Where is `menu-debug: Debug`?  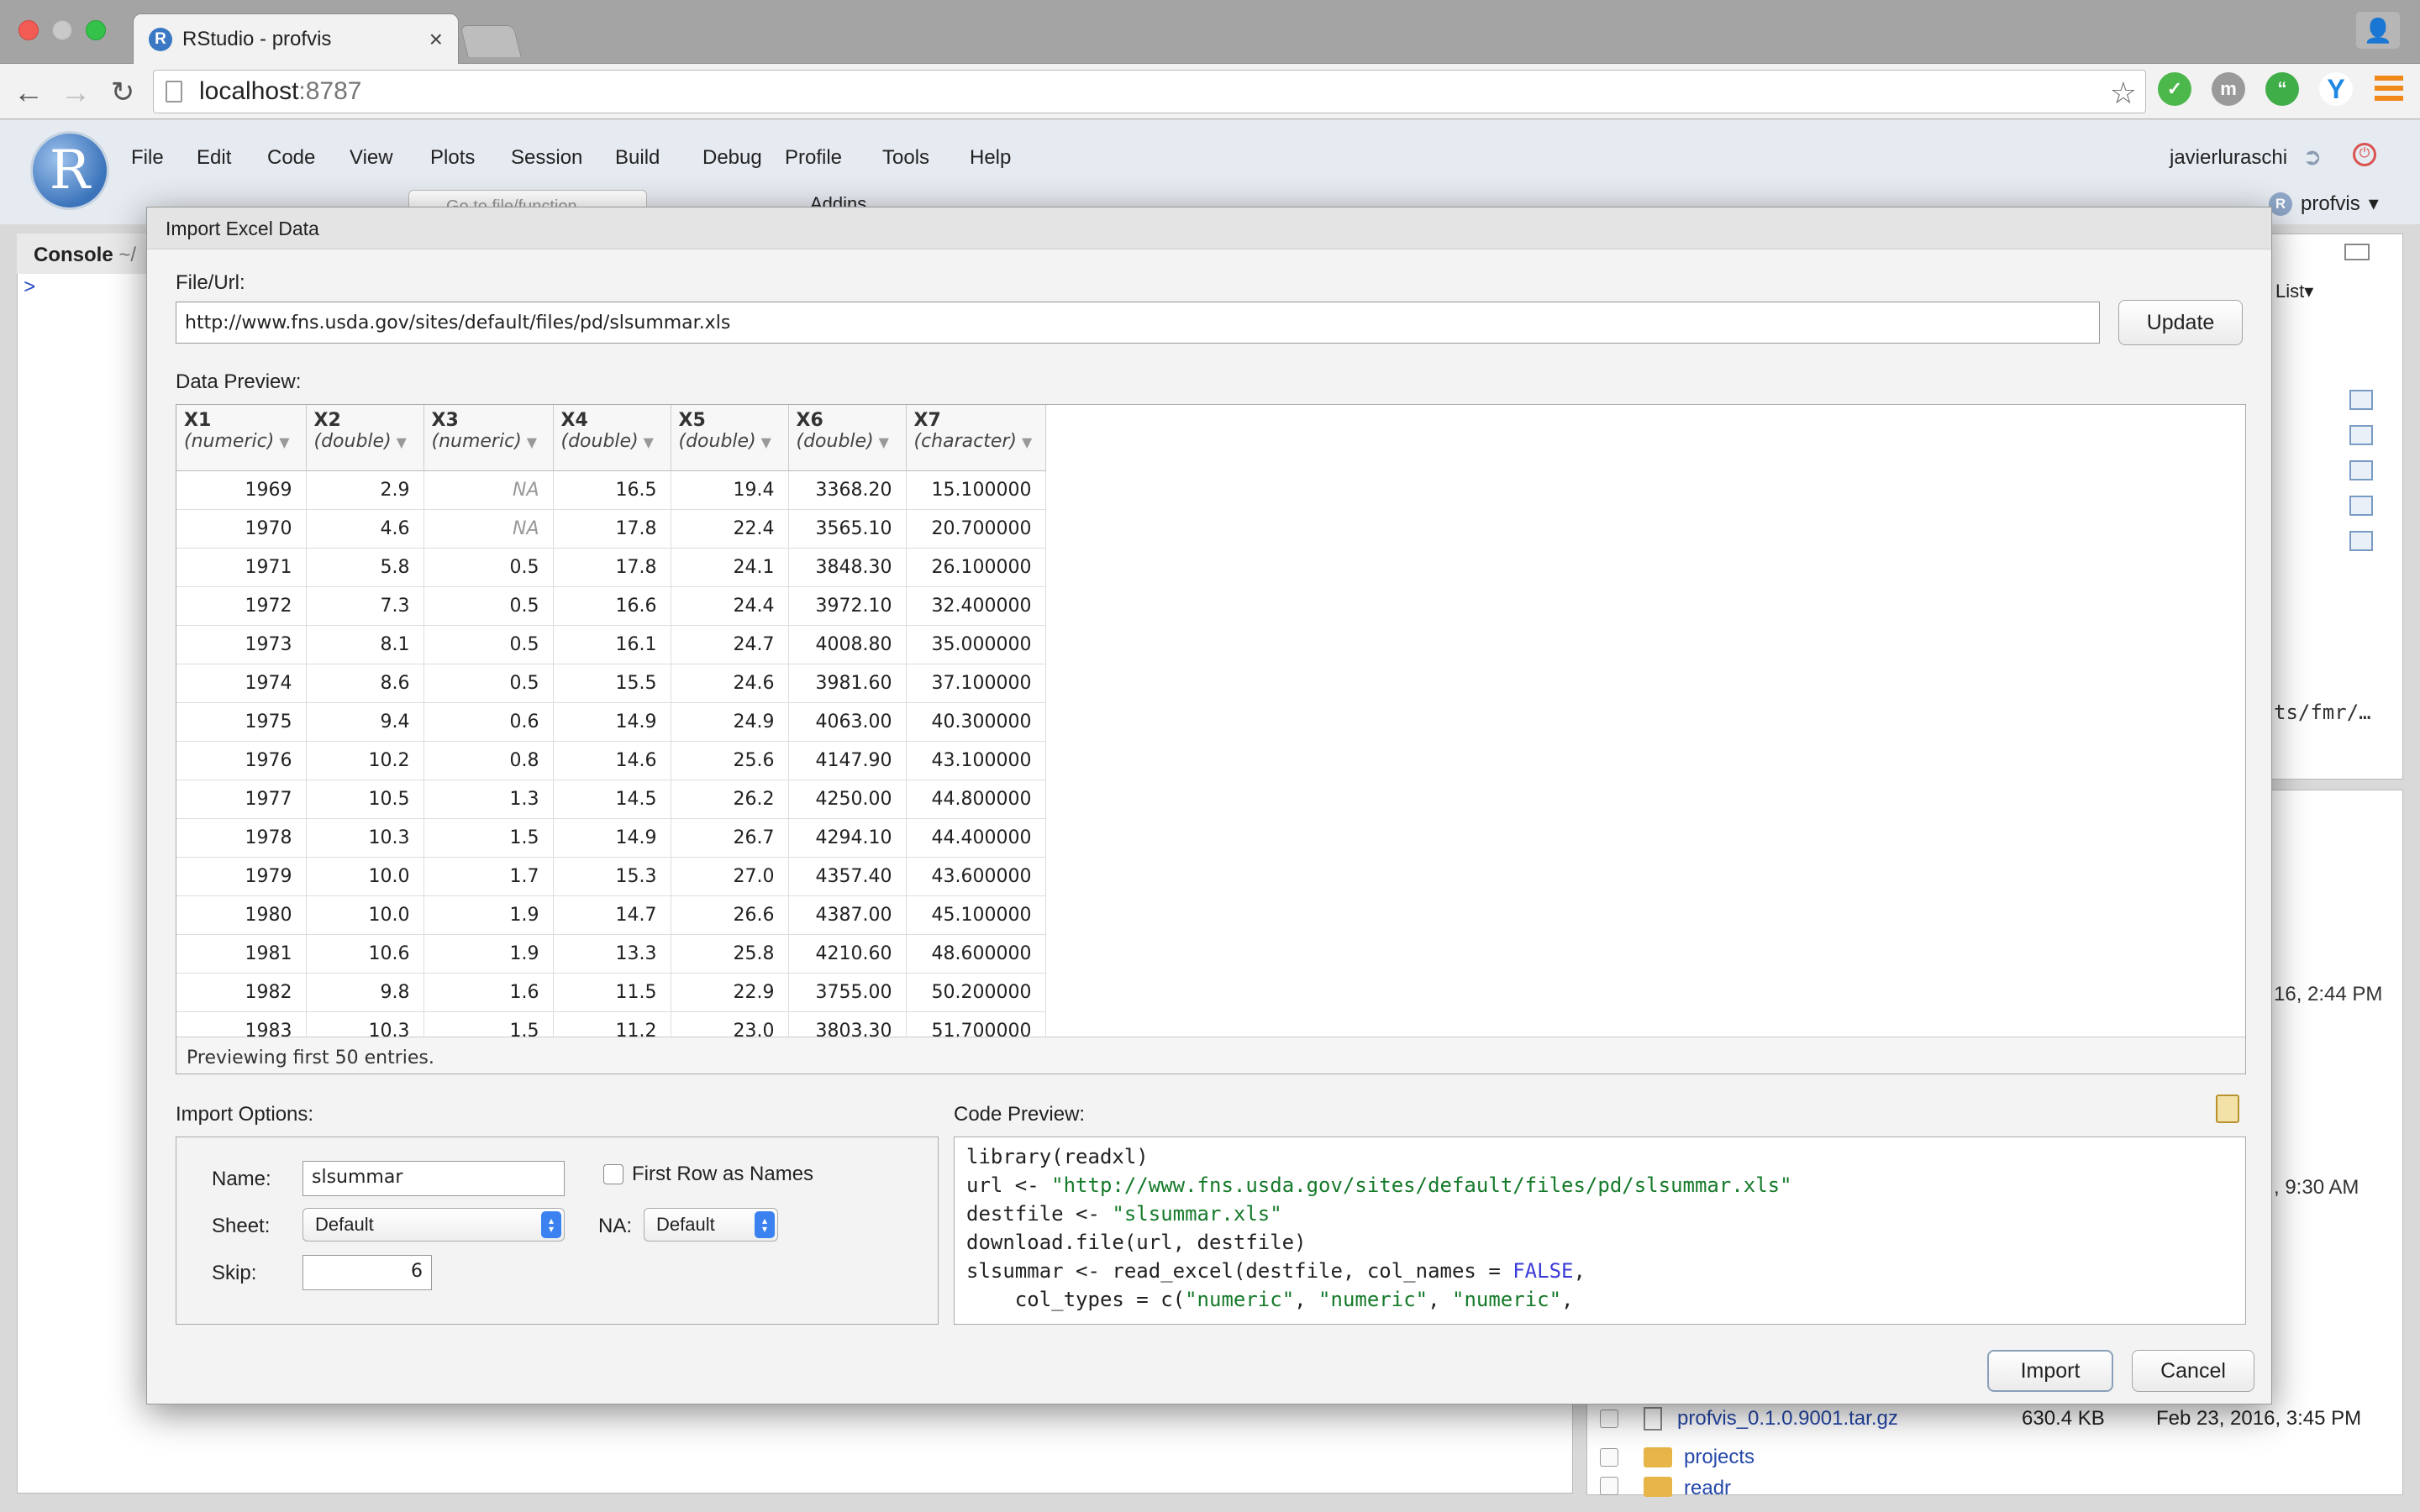 menu-debug: Debug is located at coordinates (732, 158).